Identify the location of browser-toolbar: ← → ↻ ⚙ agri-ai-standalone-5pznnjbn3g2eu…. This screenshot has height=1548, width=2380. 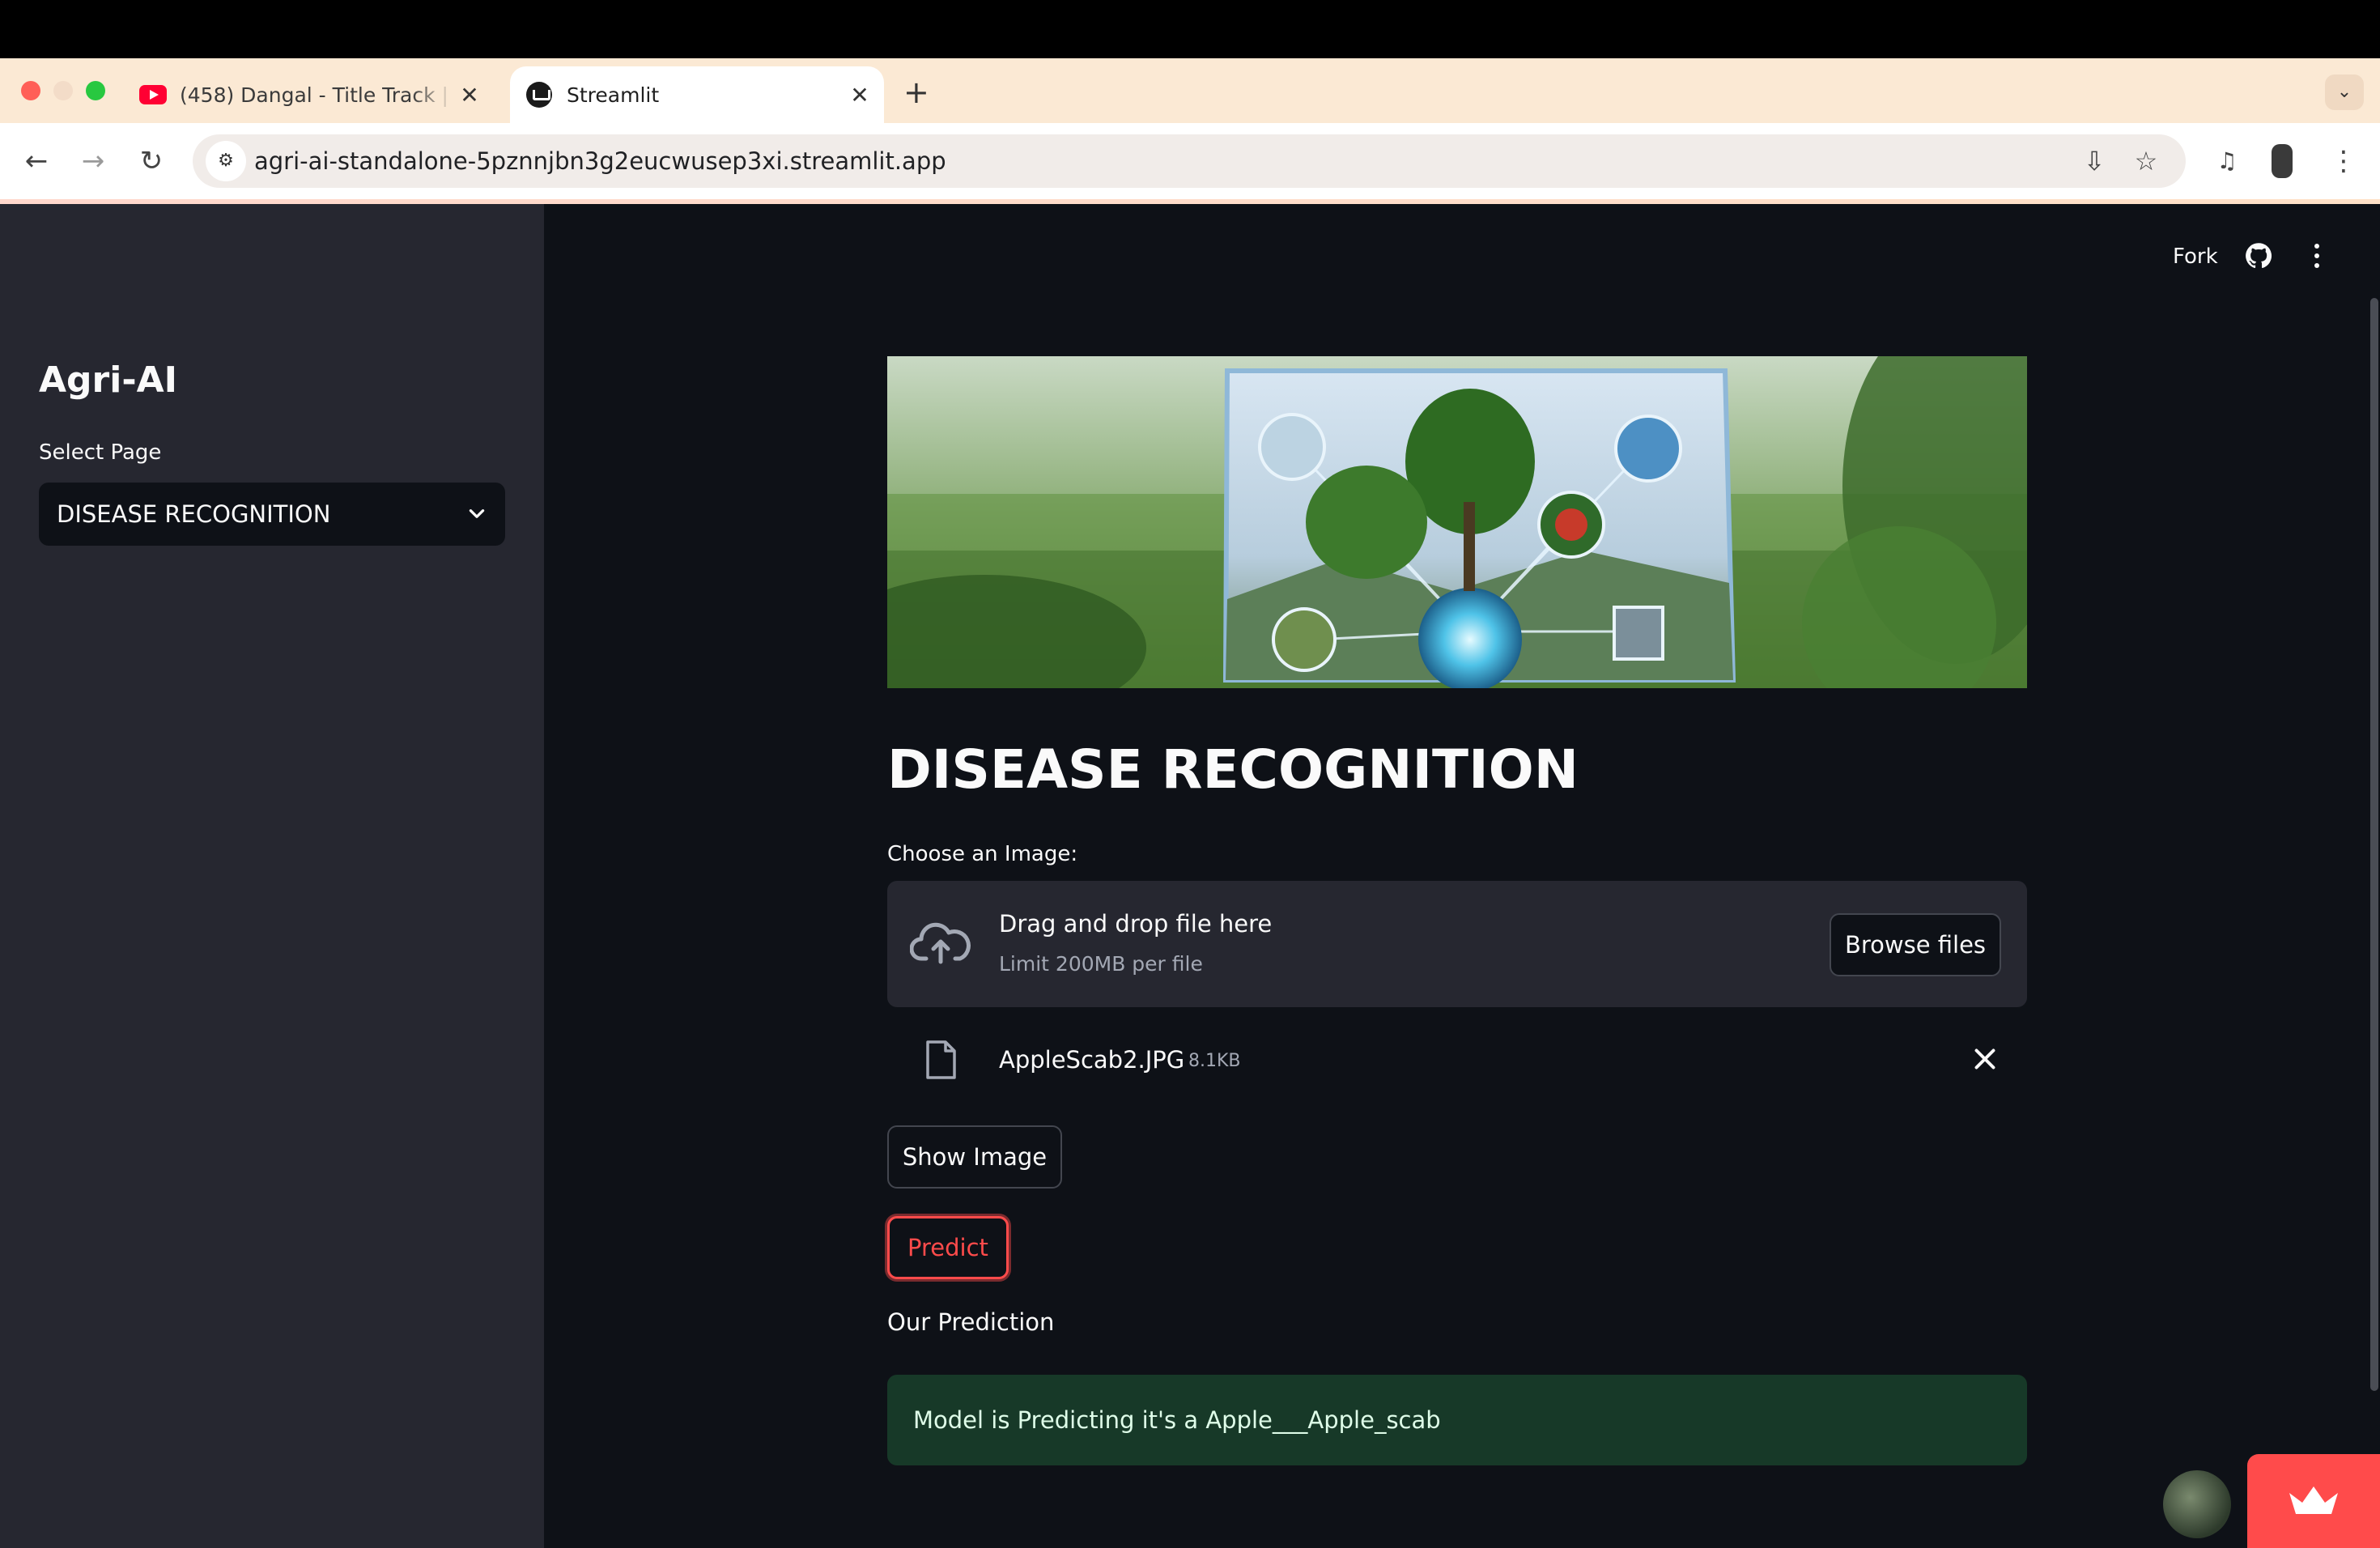
(1190, 161).